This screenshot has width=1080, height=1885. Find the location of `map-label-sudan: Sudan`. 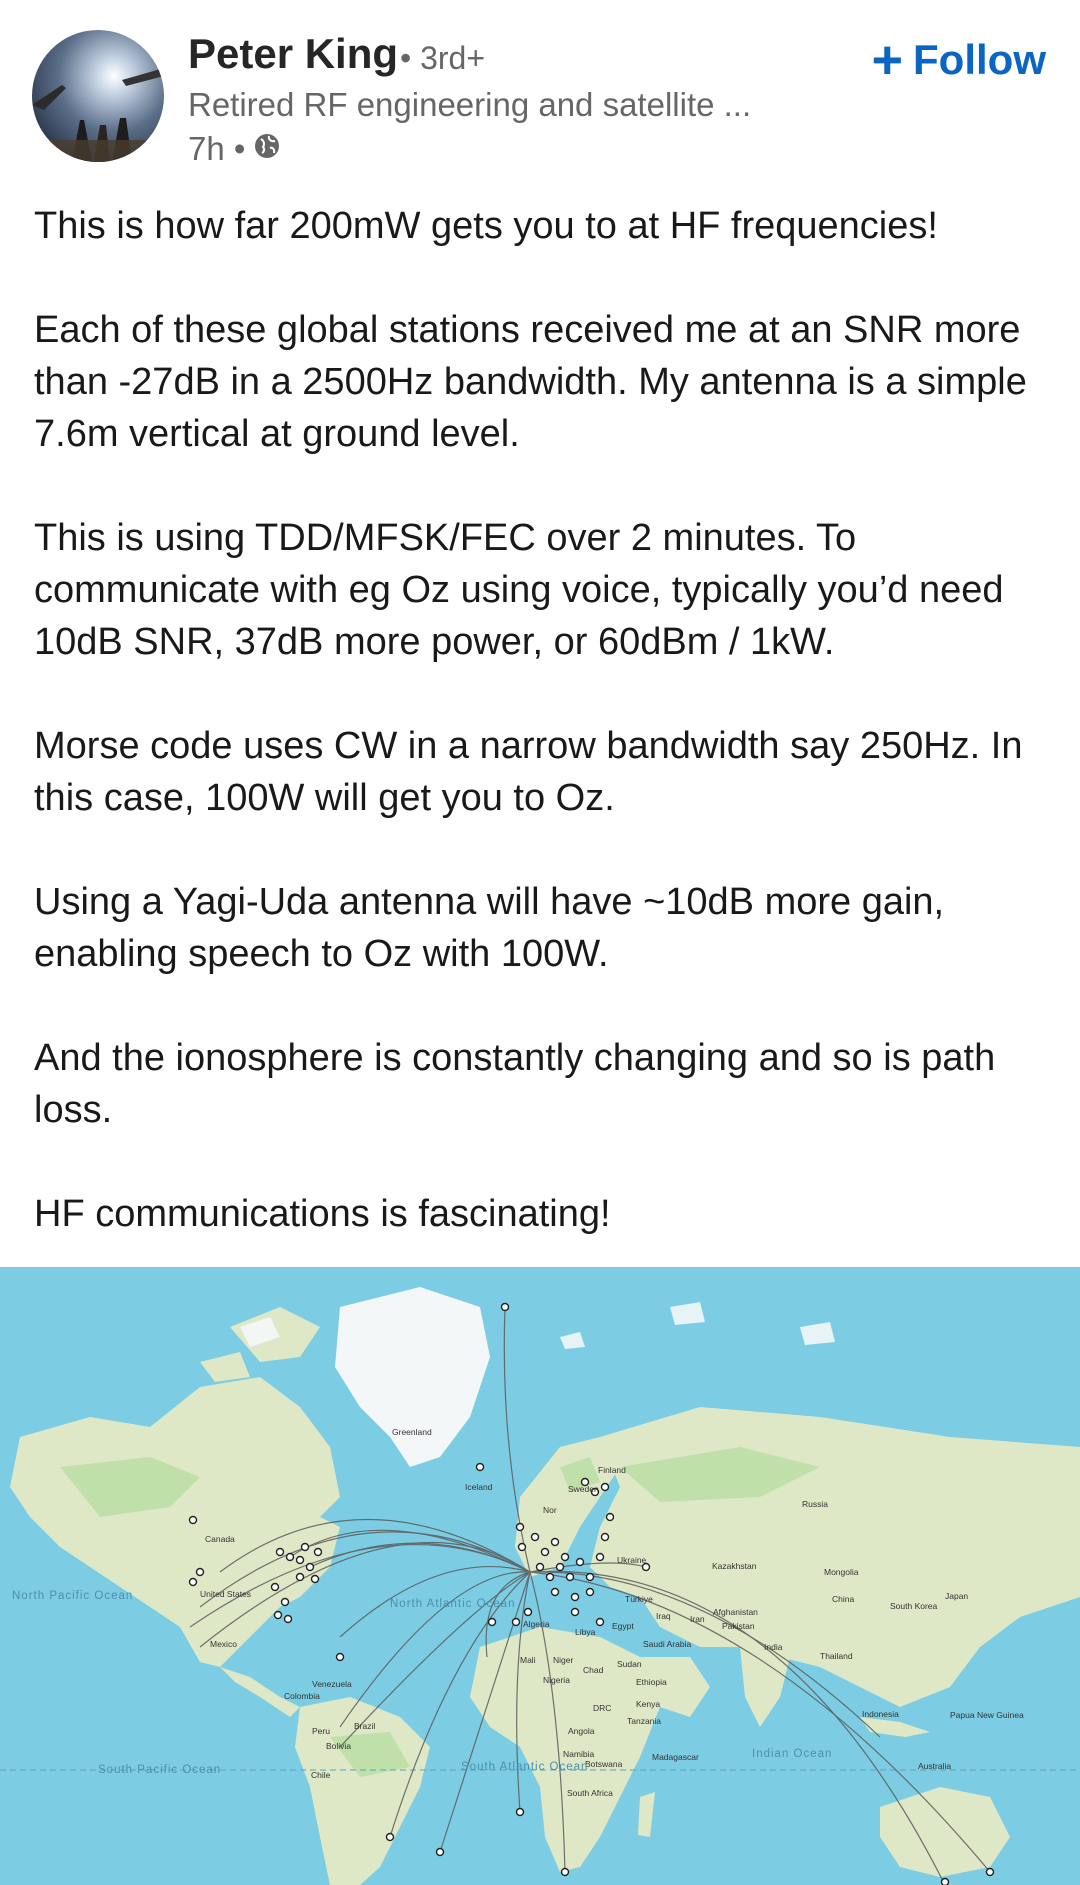

map-label-sudan: Sudan is located at coordinates (629, 1664).